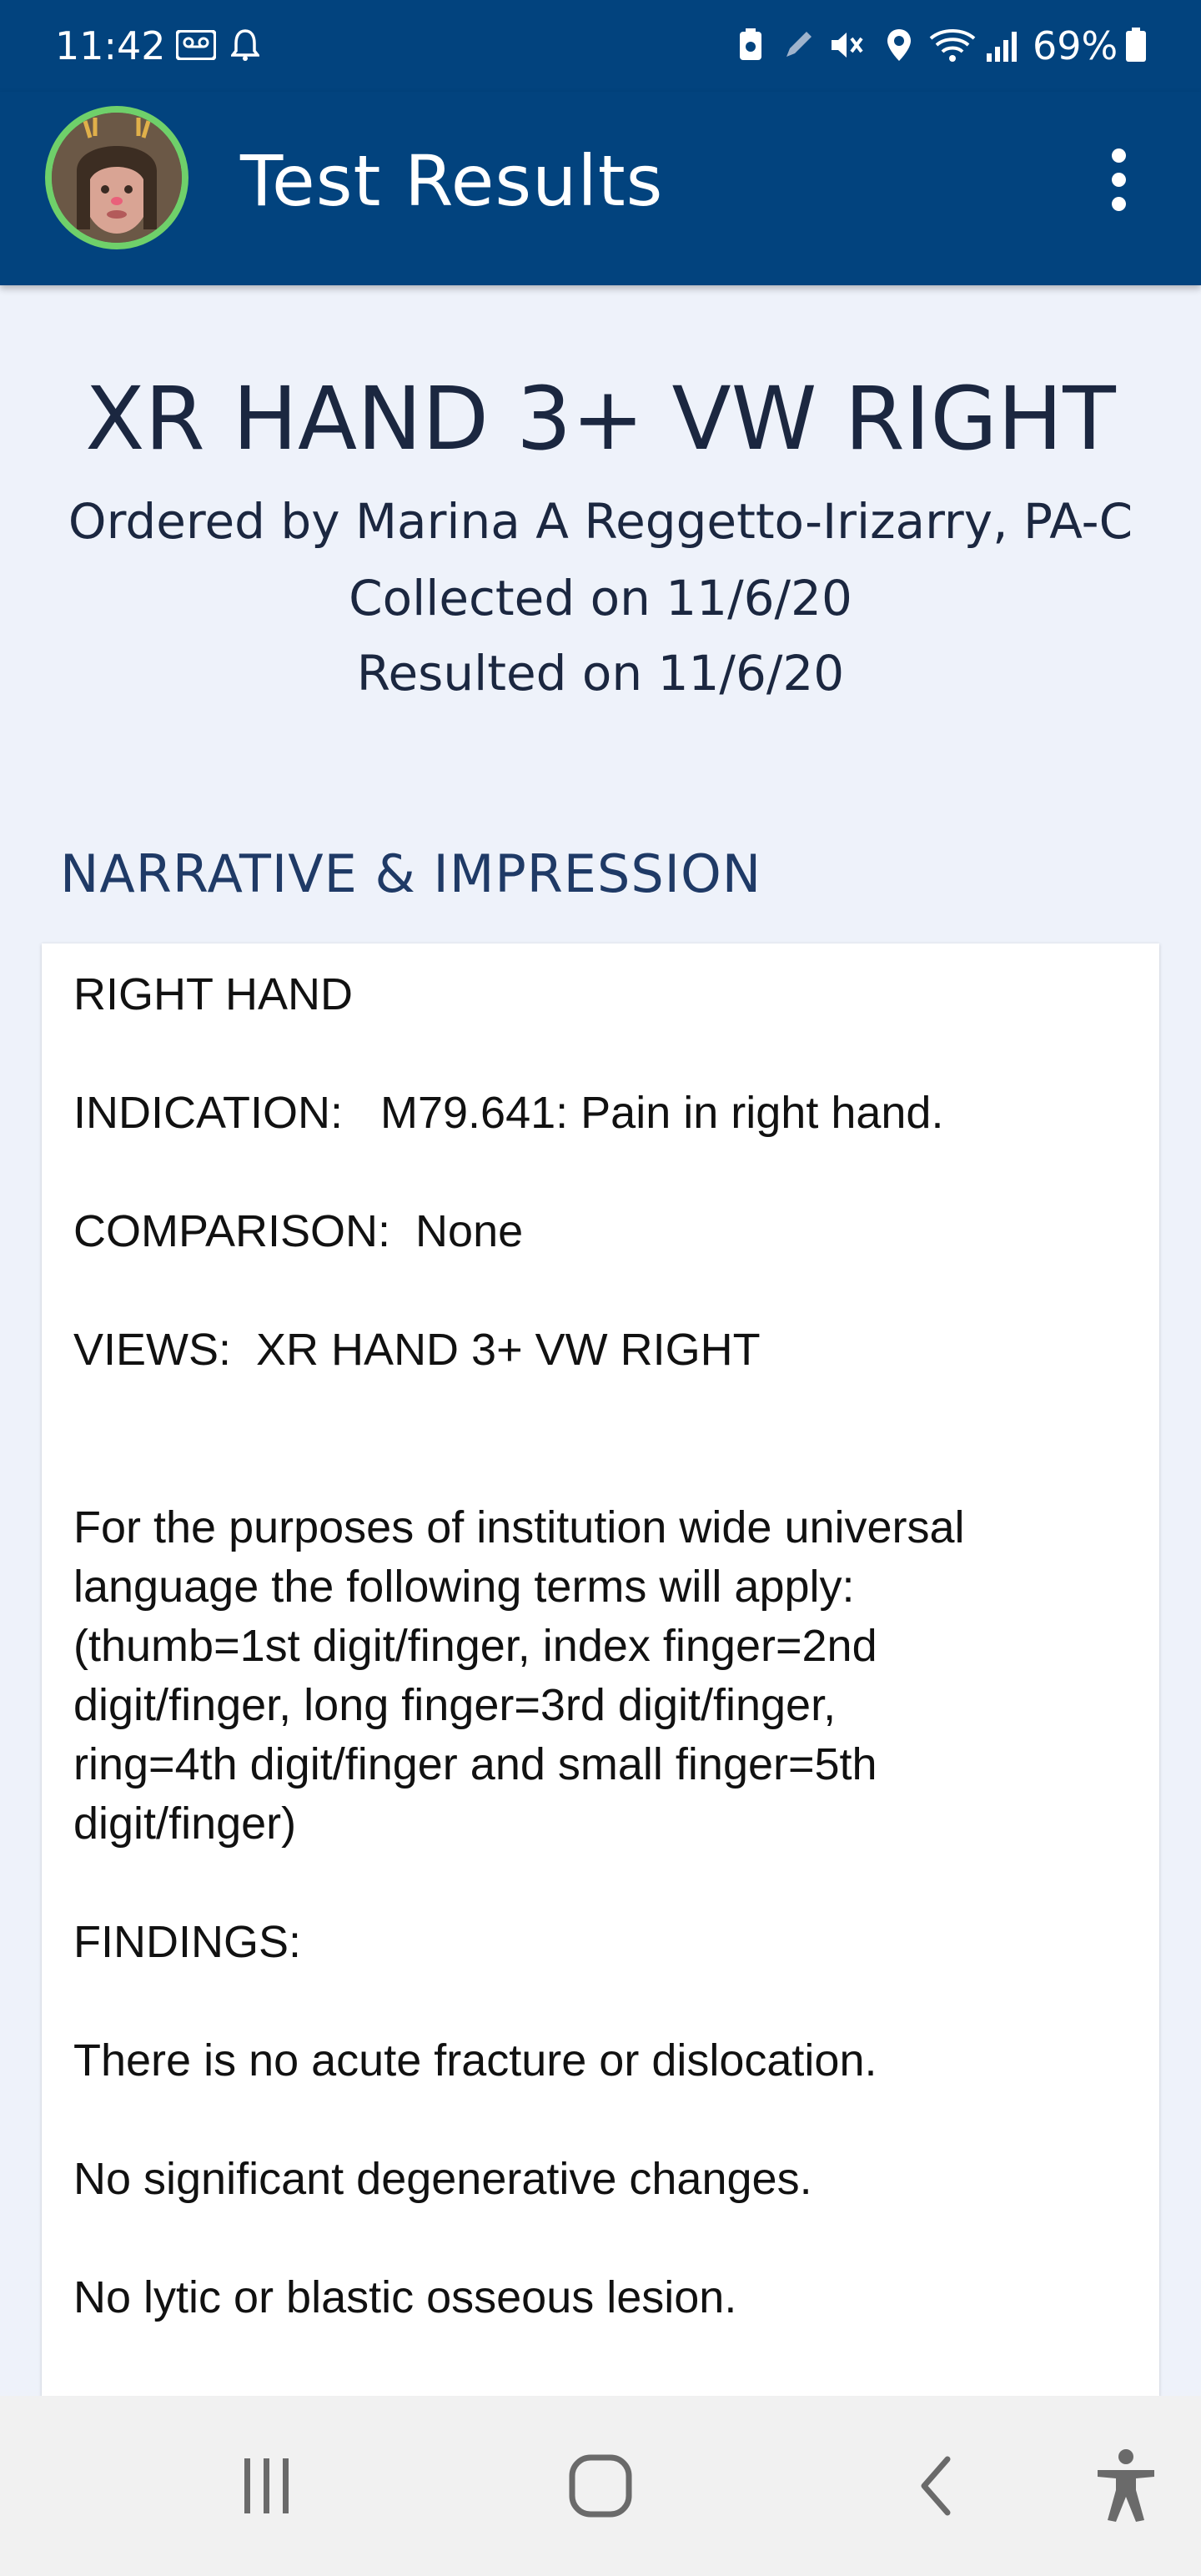 This screenshot has width=1201, height=2576. What do you see at coordinates (405, 2297) in the screenshot?
I see `finding-item: No lytic or blastic osseous lesion.` at bounding box center [405, 2297].